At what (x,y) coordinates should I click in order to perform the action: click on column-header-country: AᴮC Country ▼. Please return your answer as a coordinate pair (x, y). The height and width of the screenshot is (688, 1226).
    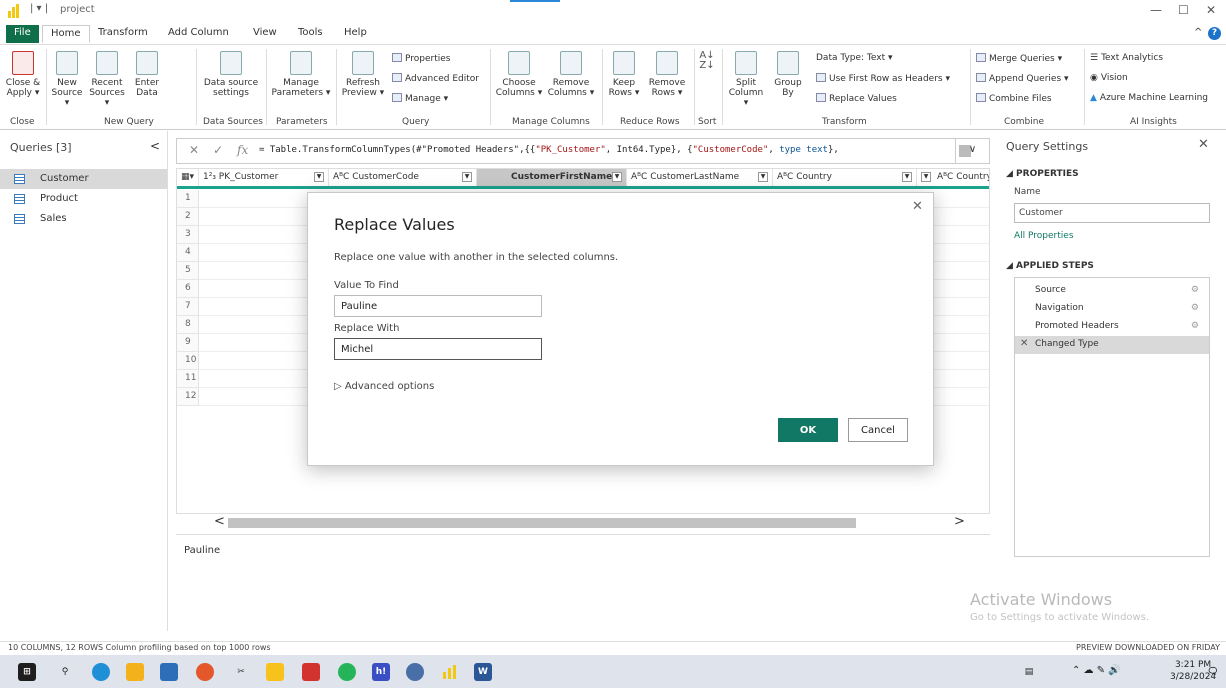
    Looking at the image, I should click on (845, 177).